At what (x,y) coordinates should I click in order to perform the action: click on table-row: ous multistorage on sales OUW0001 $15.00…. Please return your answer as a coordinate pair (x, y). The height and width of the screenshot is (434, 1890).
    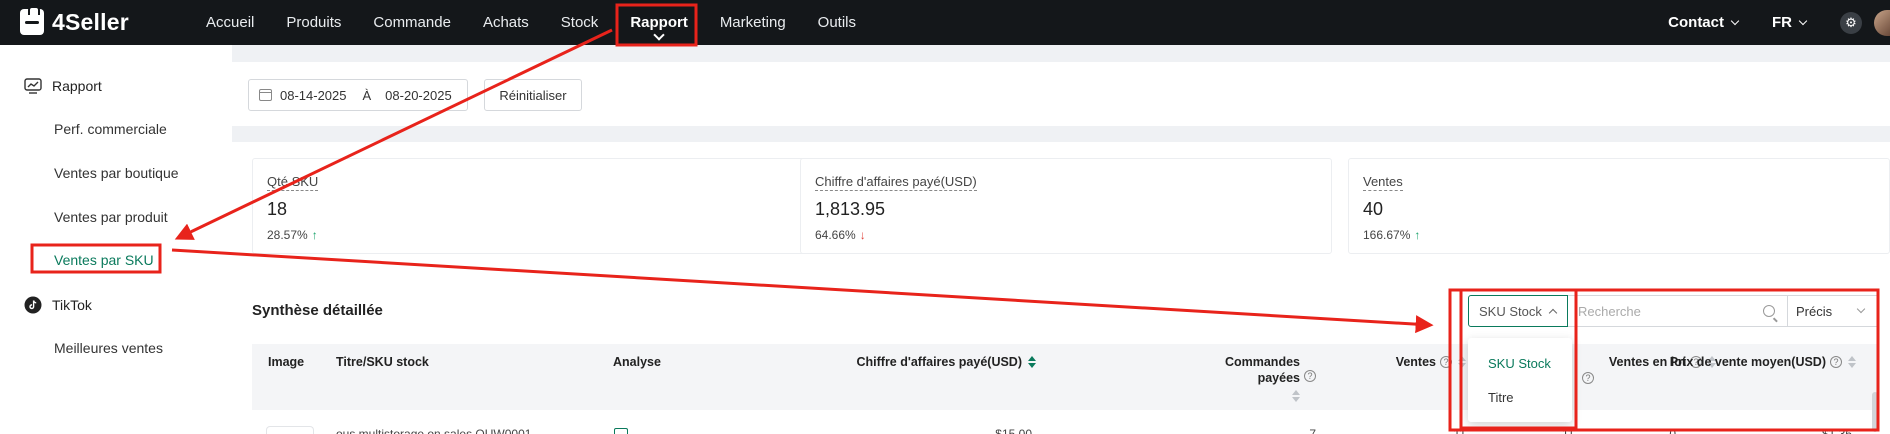
    Looking at the image, I should click on (1065, 427).